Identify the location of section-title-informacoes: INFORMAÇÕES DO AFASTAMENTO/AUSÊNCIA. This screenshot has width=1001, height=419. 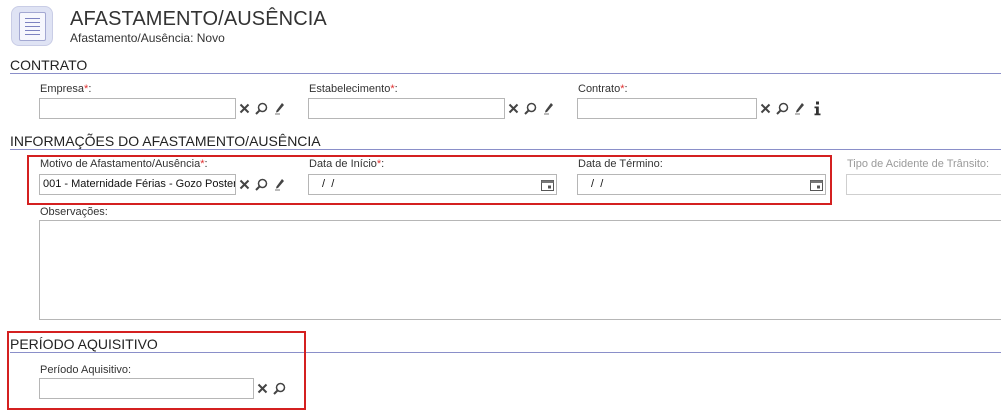
(165, 141).